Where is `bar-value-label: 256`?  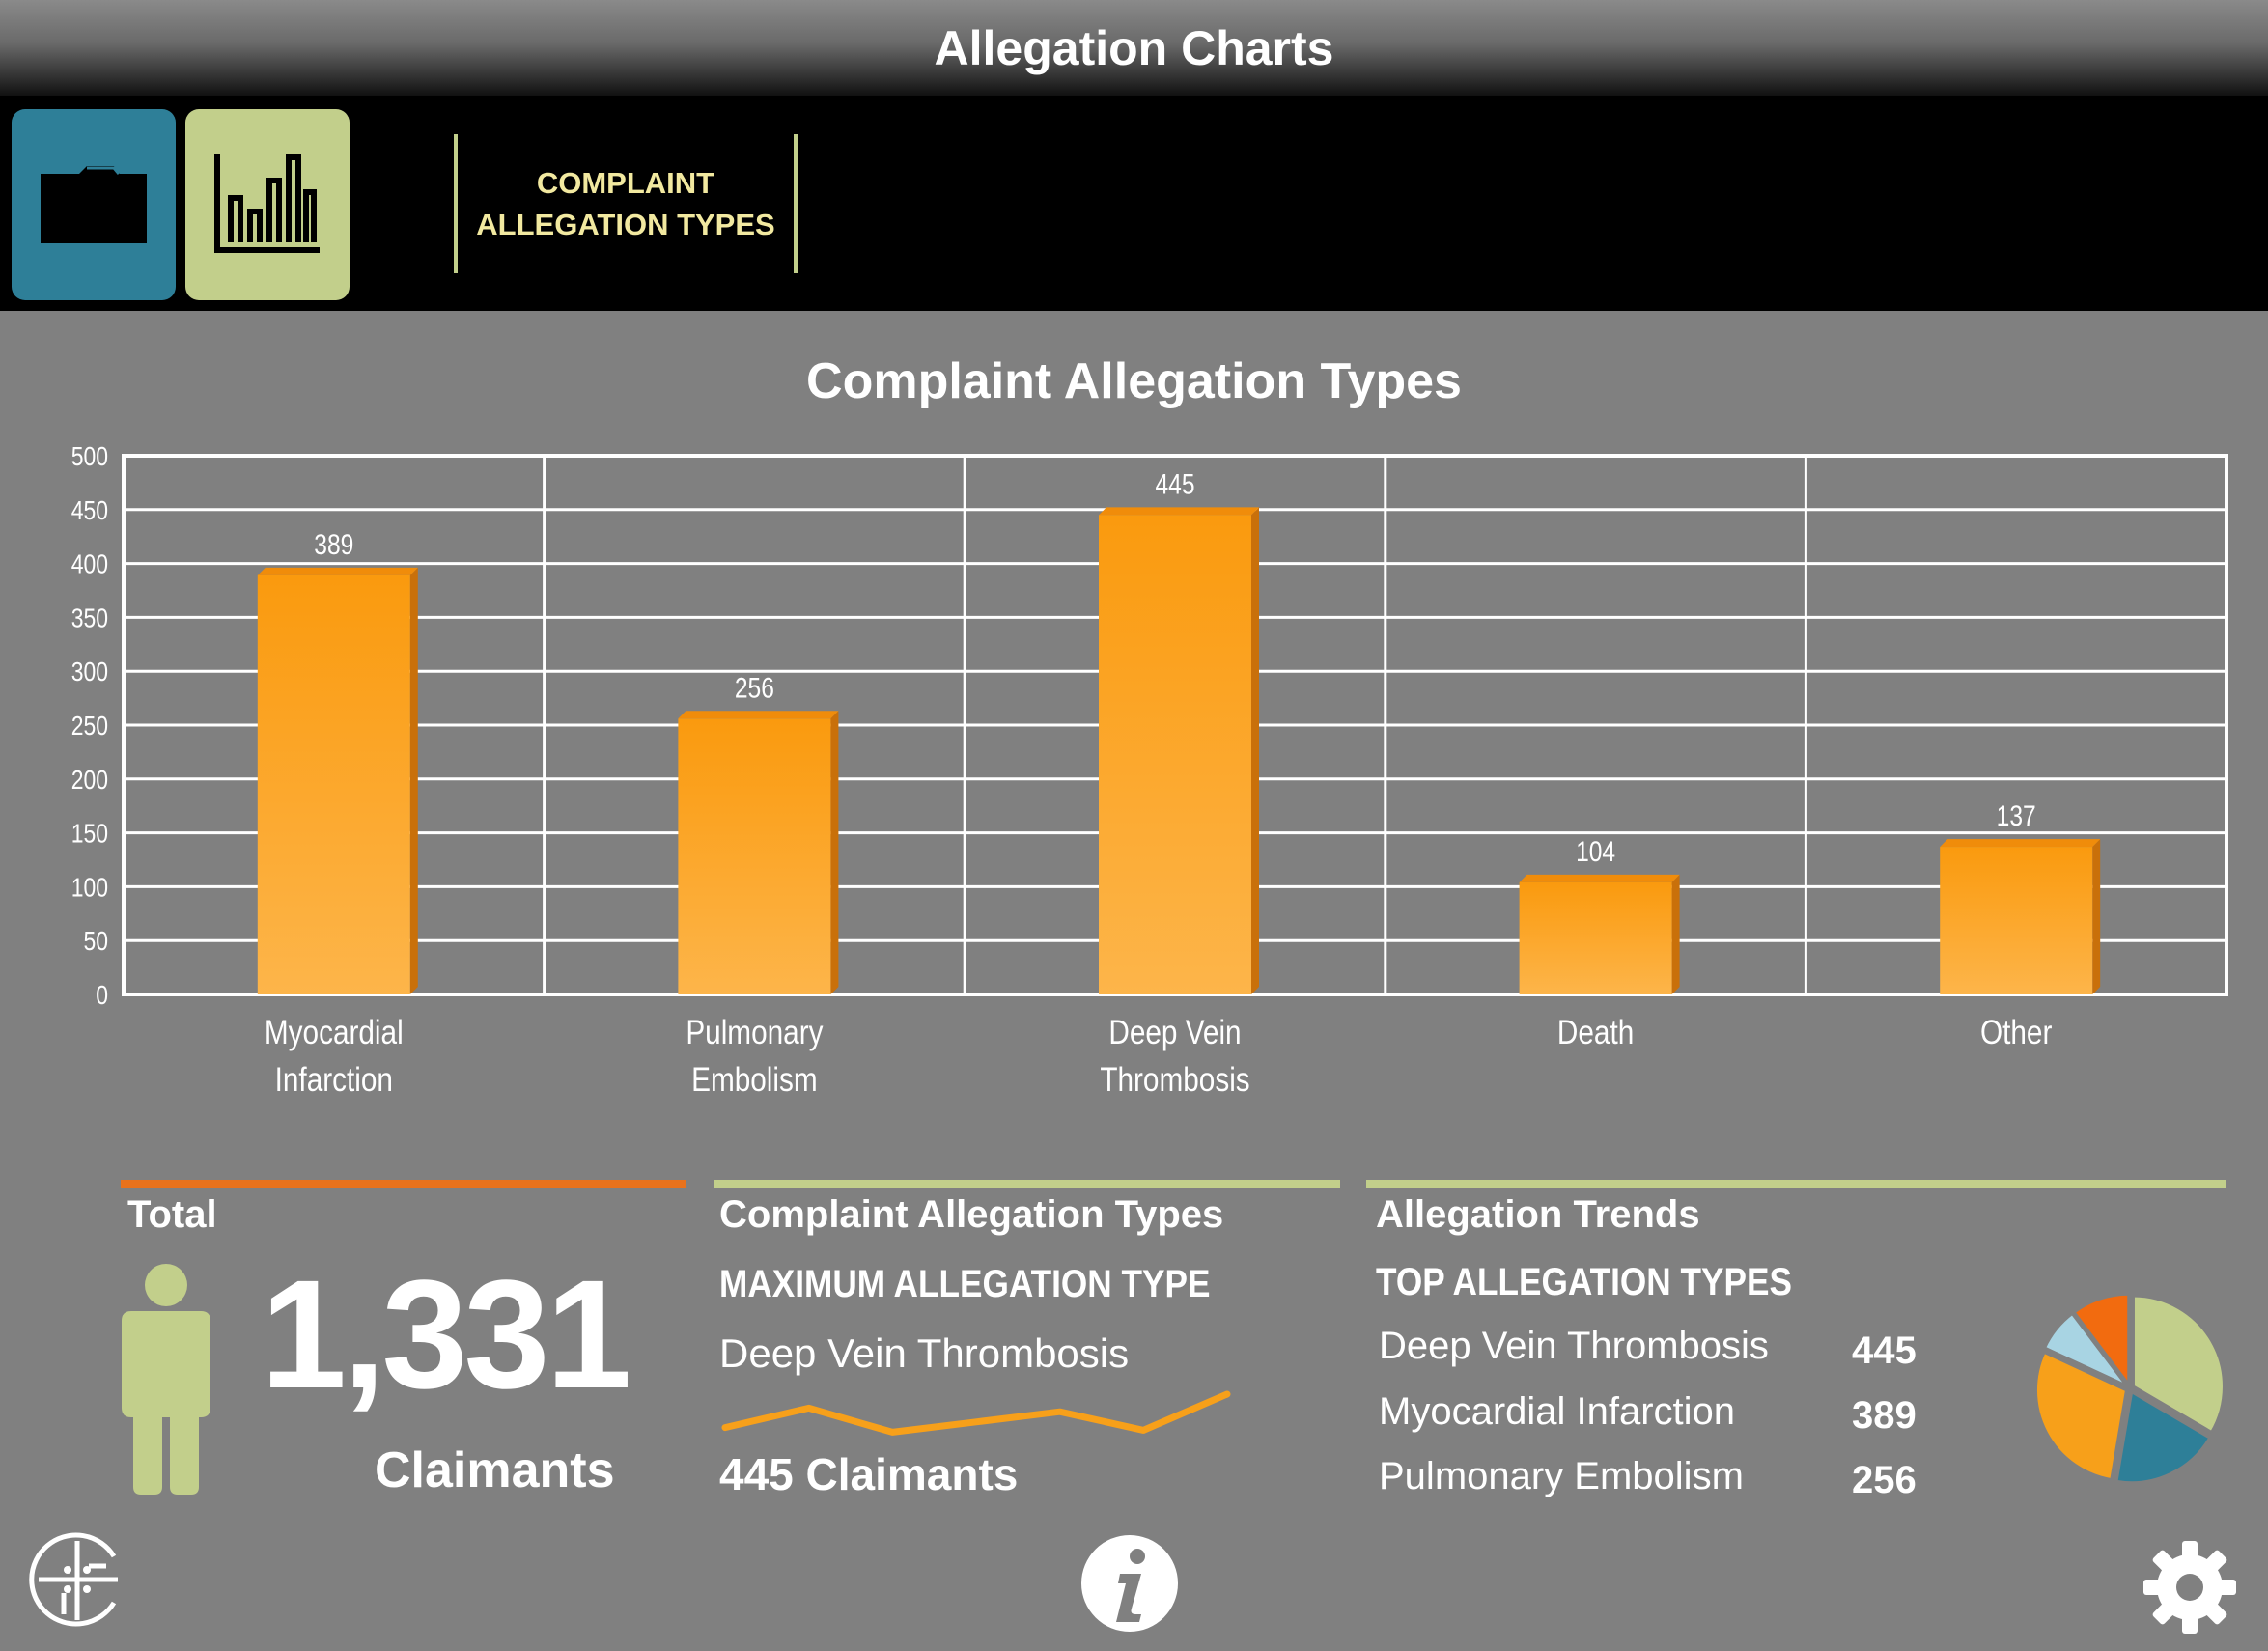
bar-value-label: 256 is located at coordinates (755, 688).